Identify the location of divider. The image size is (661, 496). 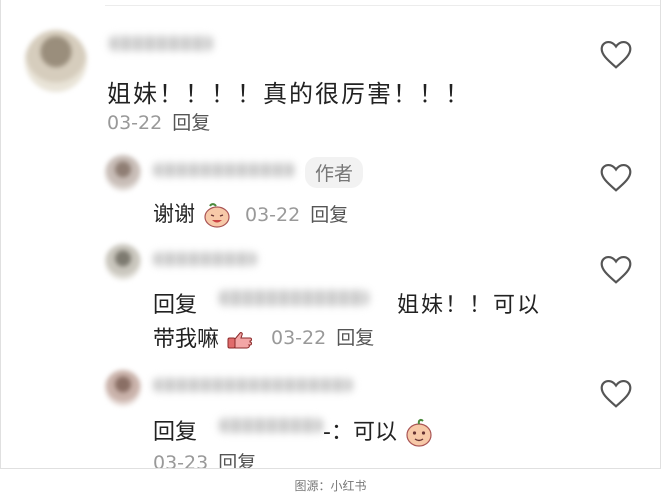
(382, 3).